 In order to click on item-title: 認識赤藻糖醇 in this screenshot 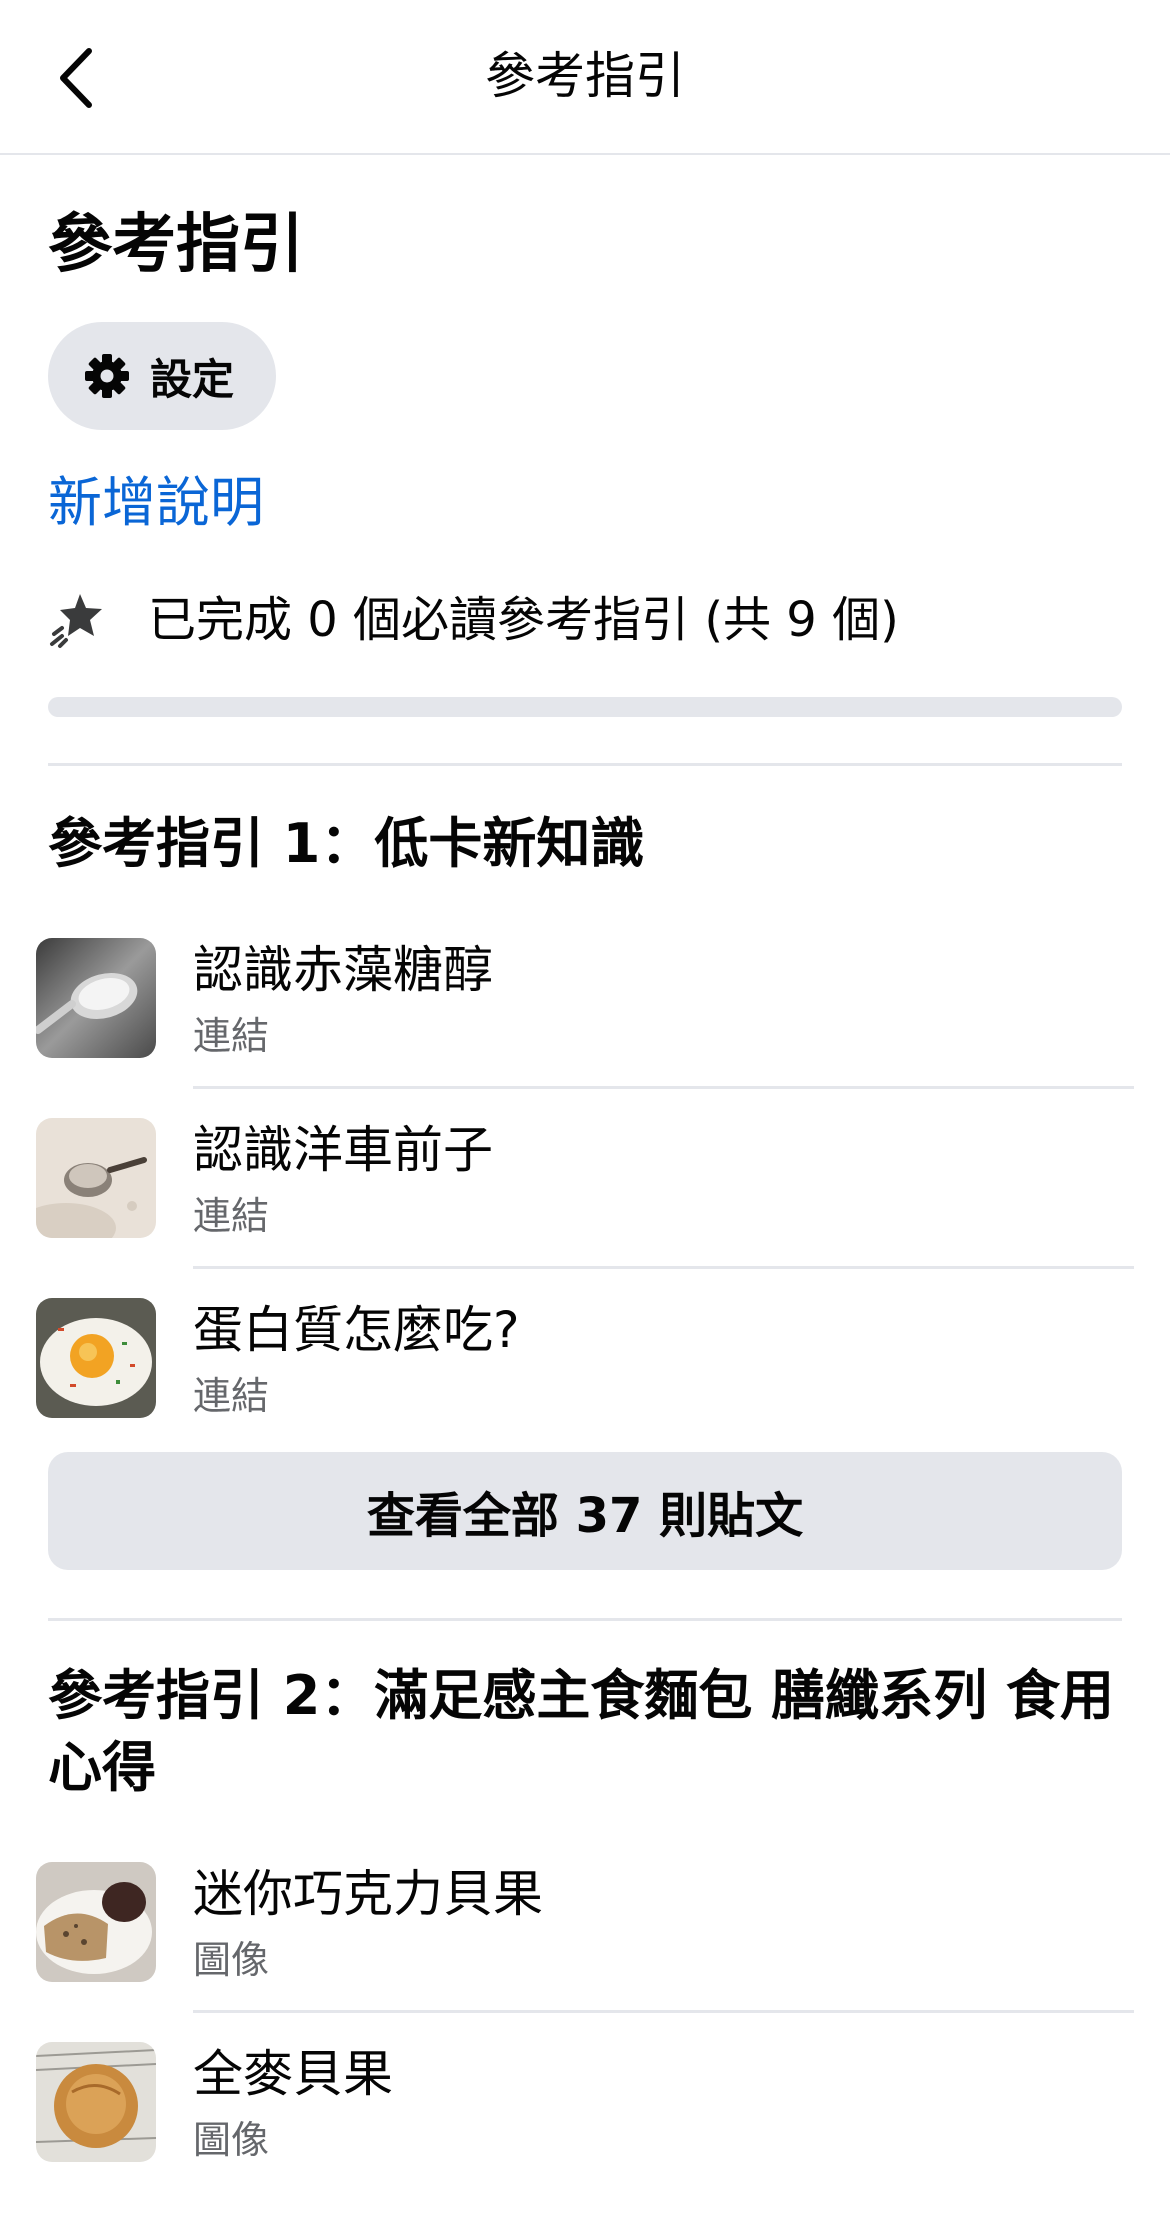, I will do `click(343, 970)`.